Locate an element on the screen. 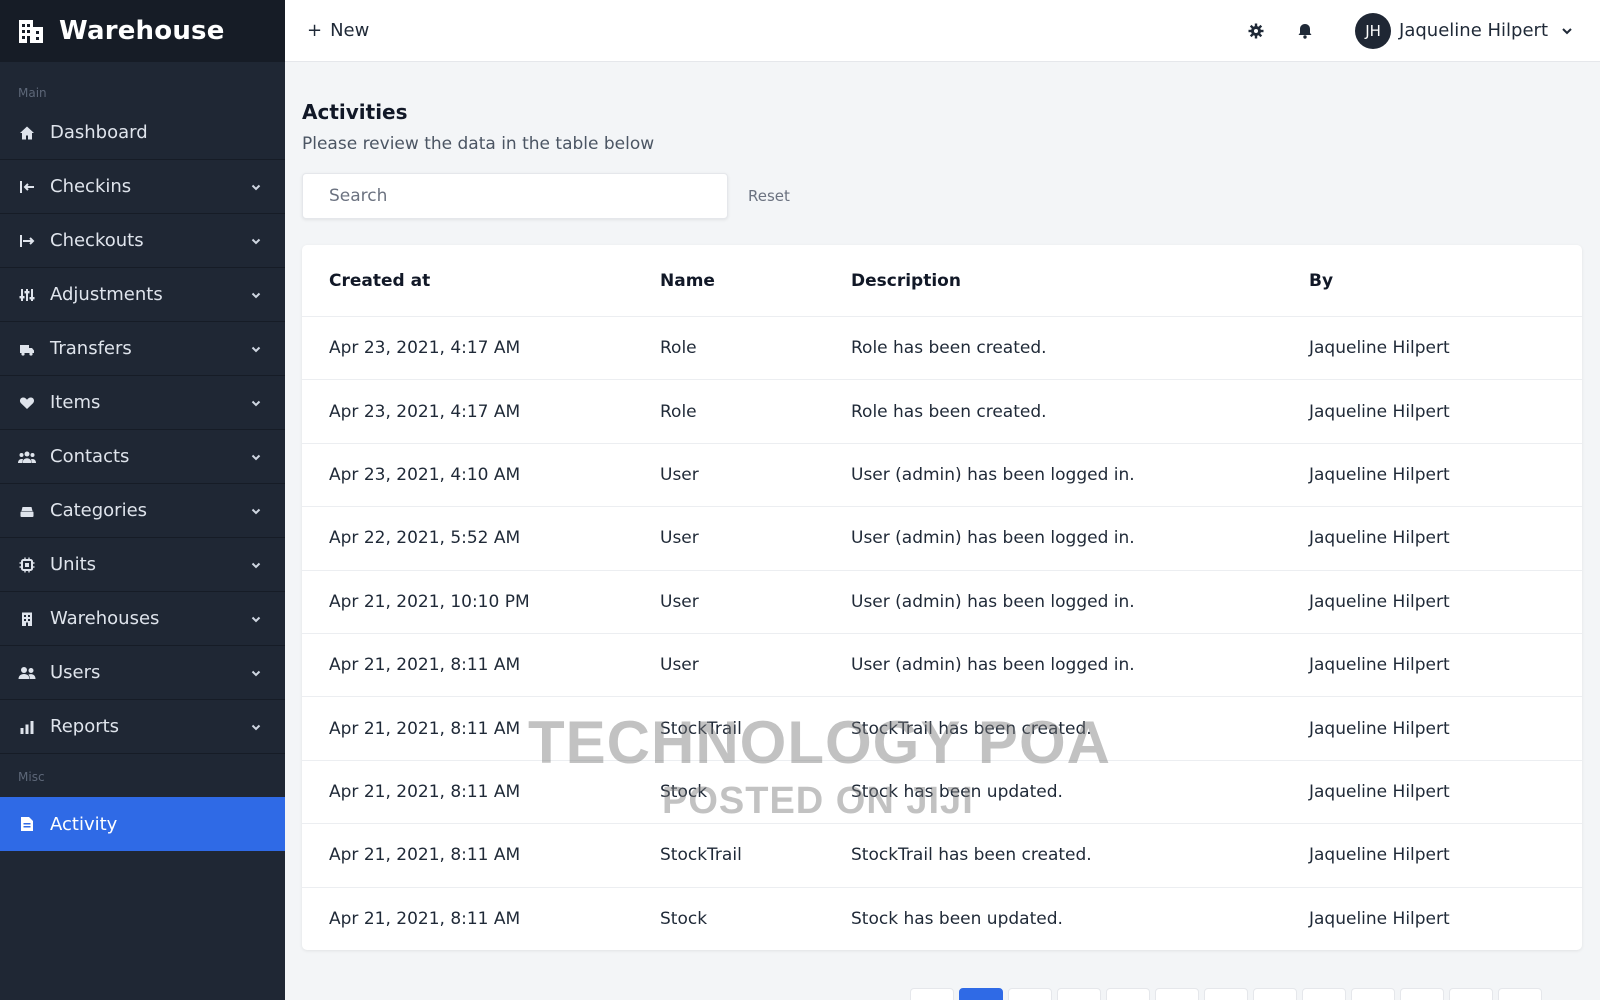  sidebar-item-adjustments: Adjustments is located at coordinates (142, 295).